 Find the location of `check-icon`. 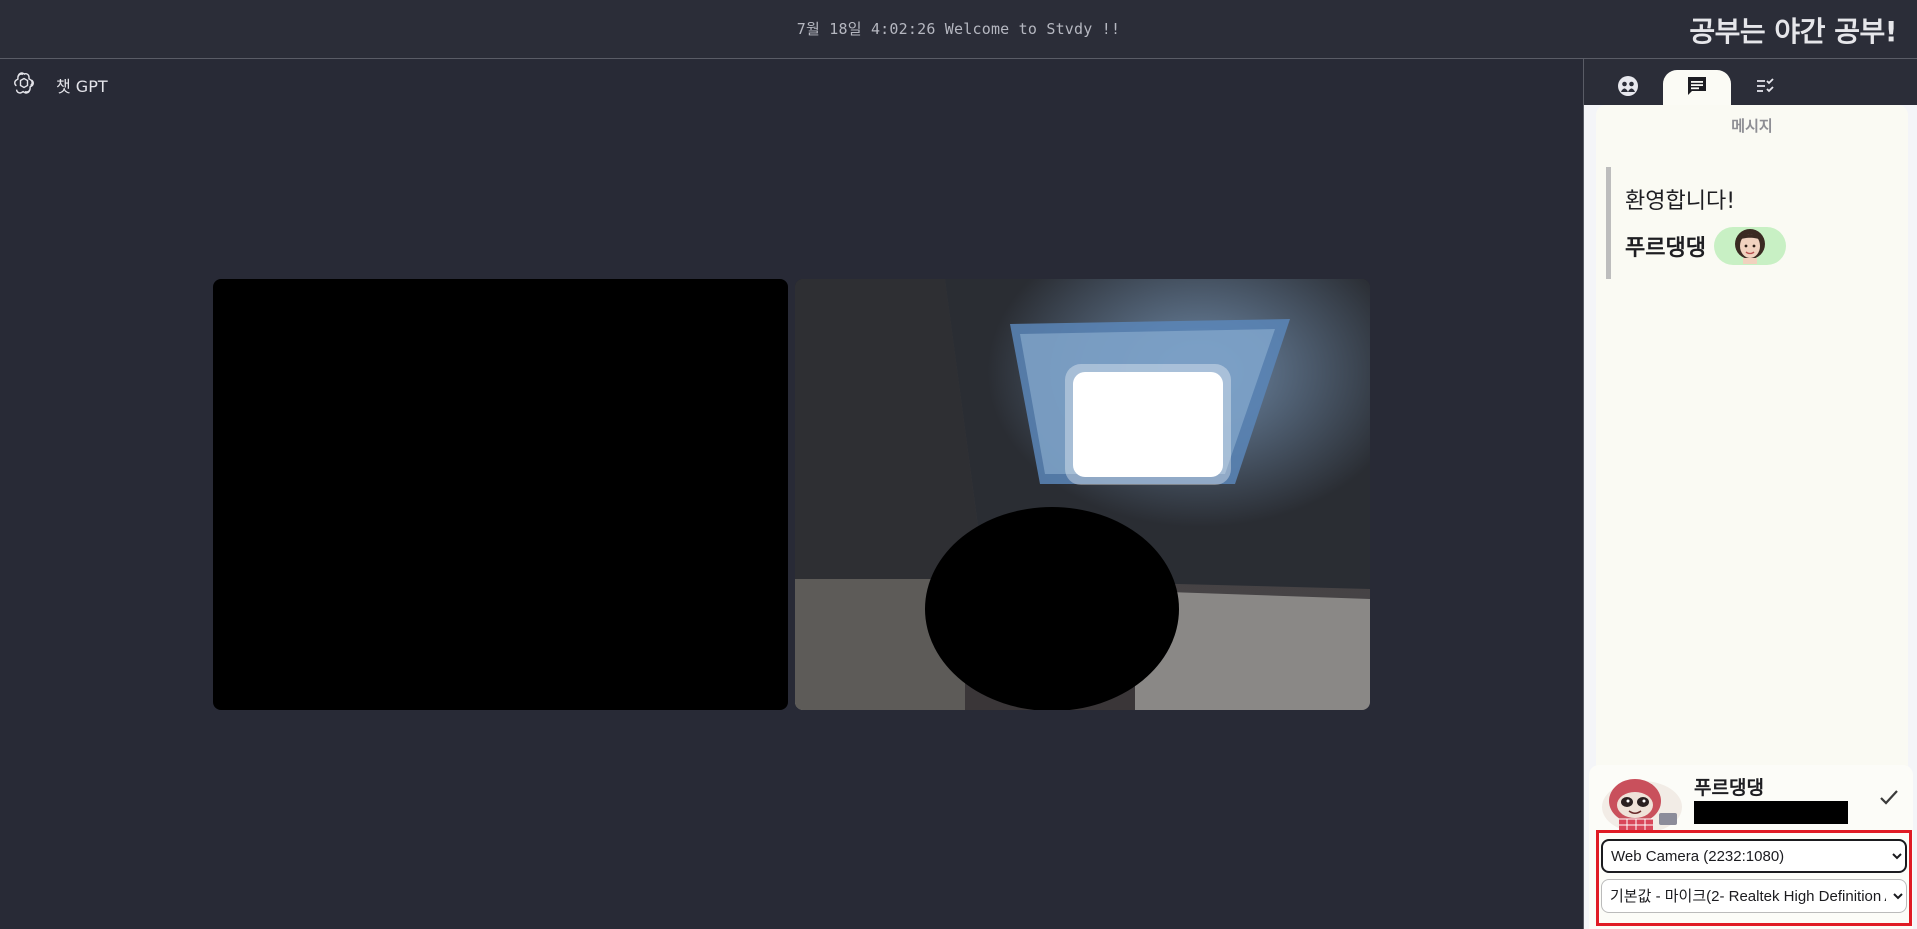

check-icon is located at coordinates (1889, 799).